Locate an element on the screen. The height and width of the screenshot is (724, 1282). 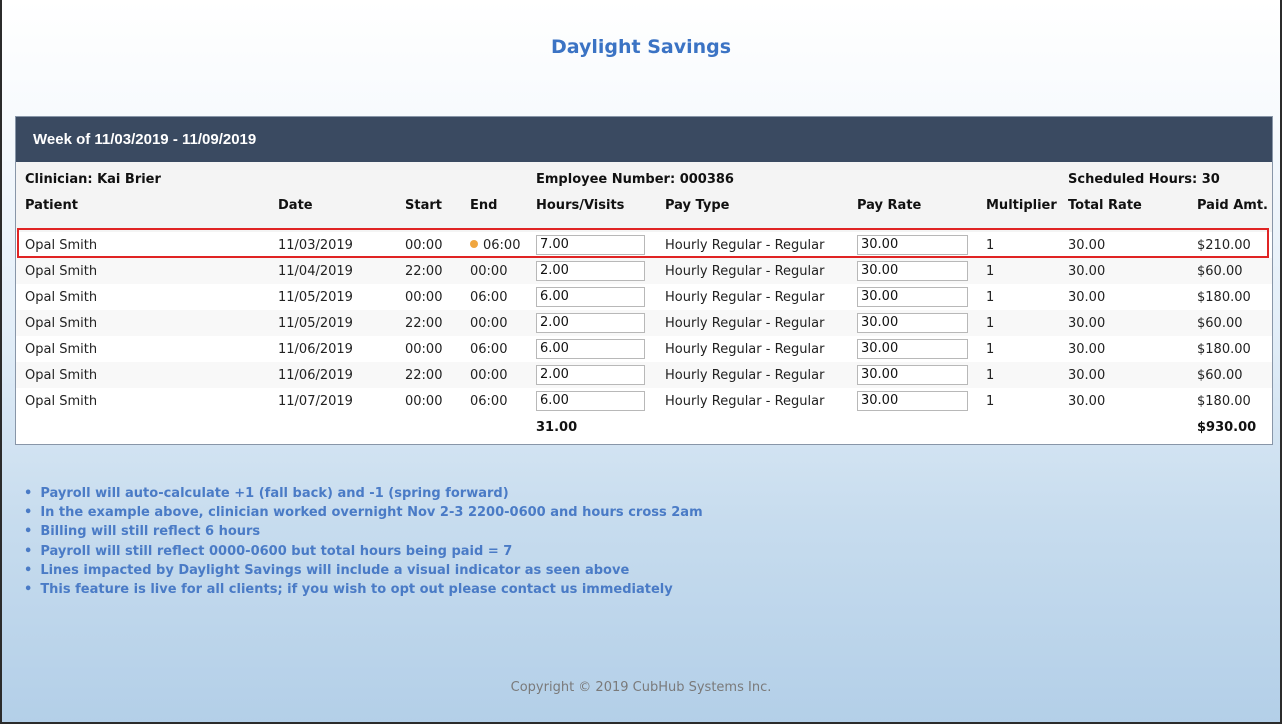
note-item: Billing will still reflect 6 hours is located at coordinates (363, 531).